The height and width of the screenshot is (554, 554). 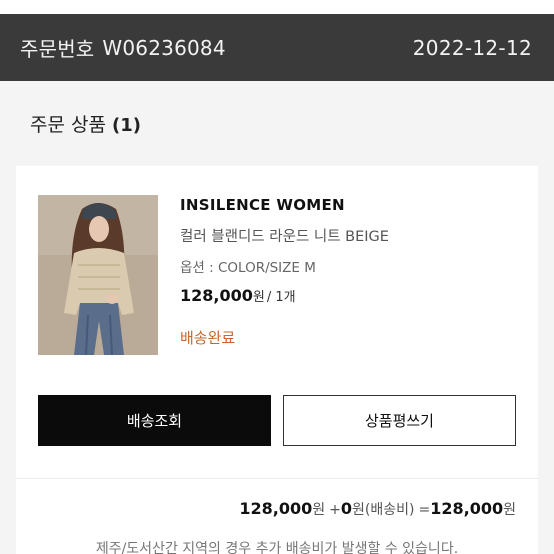 I want to click on summary-grand-total-unit: 원, so click(x=509, y=510).